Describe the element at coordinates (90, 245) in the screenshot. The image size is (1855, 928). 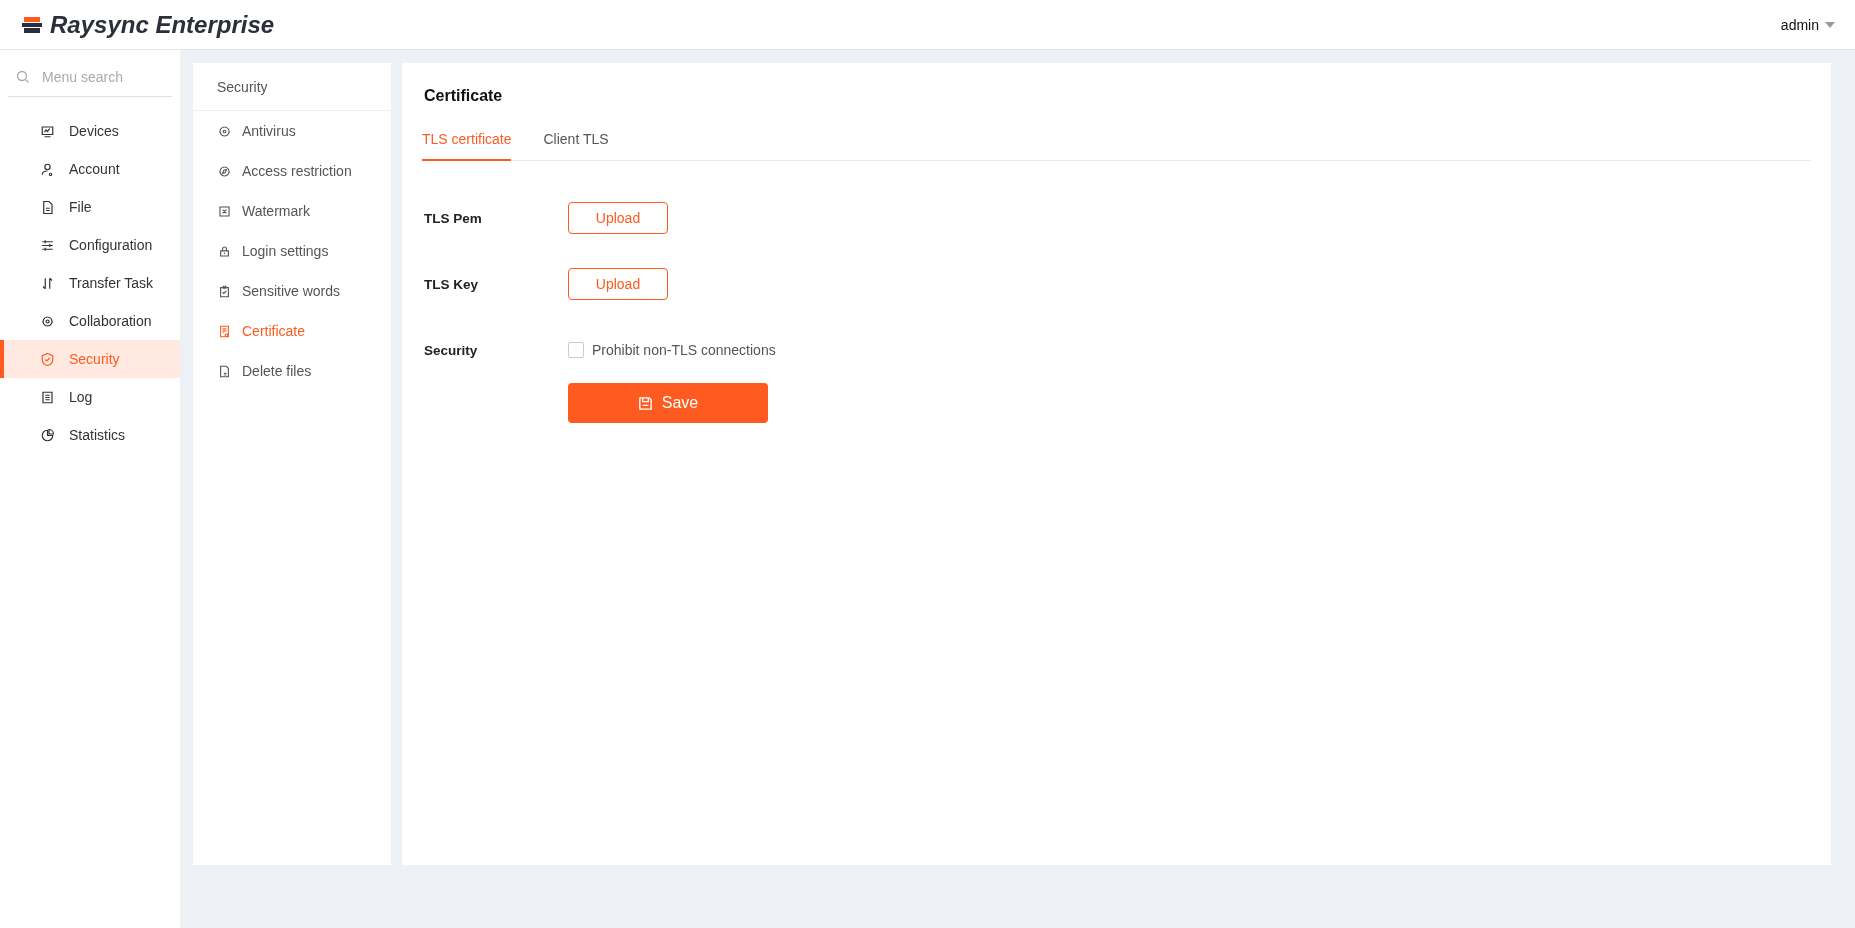
I see `sidebar-item: Configuration` at that location.